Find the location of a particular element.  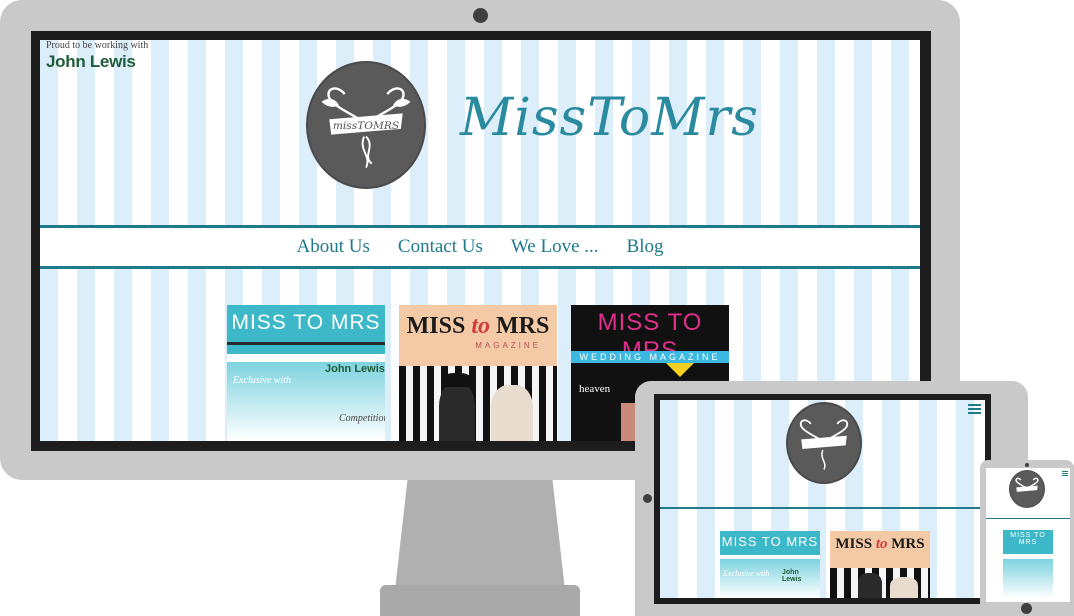

cover-3-subtitle: WEDDING MAGAZINE is located at coordinates (650, 357).